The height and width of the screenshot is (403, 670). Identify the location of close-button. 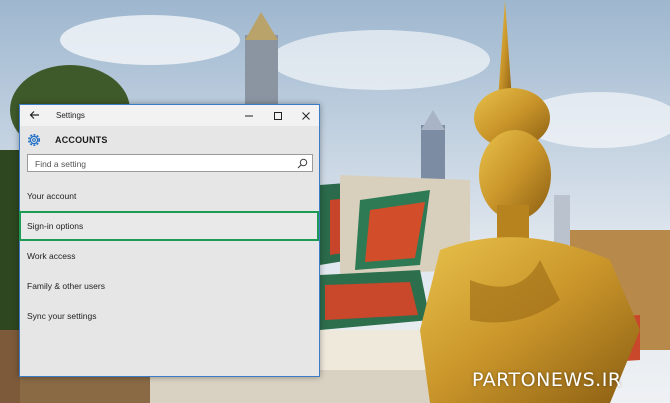
(306, 115).